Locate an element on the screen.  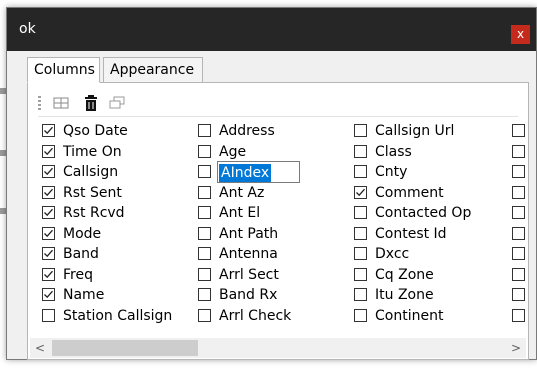
column-option-label: Rst Sent is located at coordinates (92, 192).